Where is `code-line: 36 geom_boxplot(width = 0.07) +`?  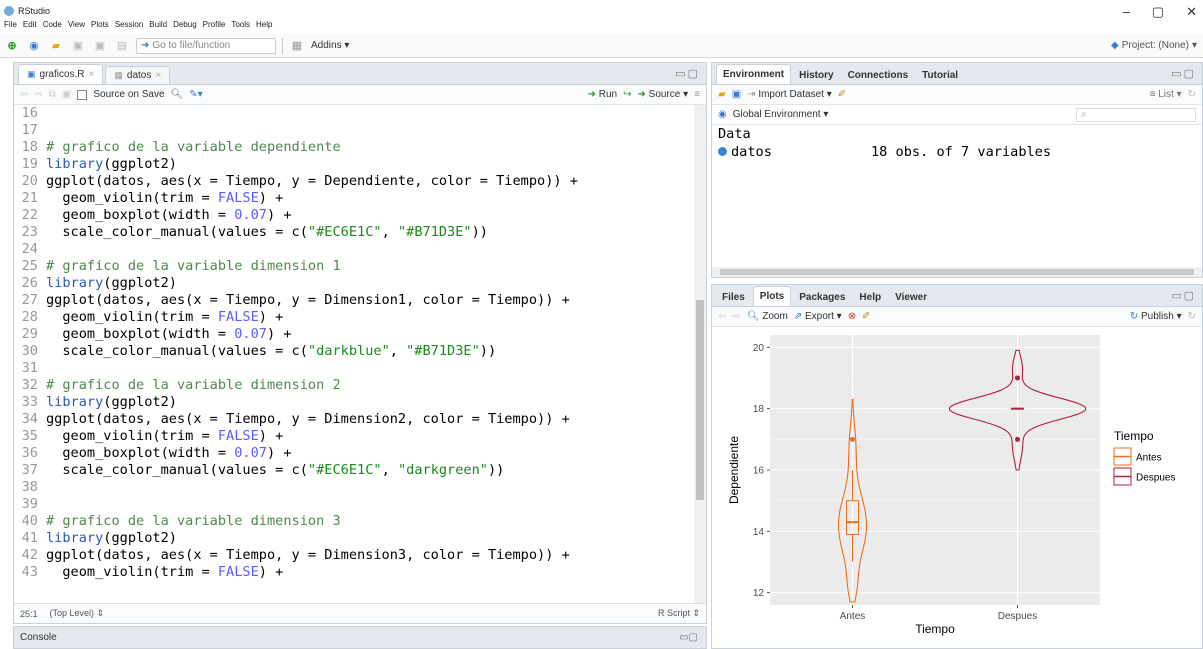
code-line: 36 geom_boxplot(width = 0.07) + is located at coordinates (354, 453).